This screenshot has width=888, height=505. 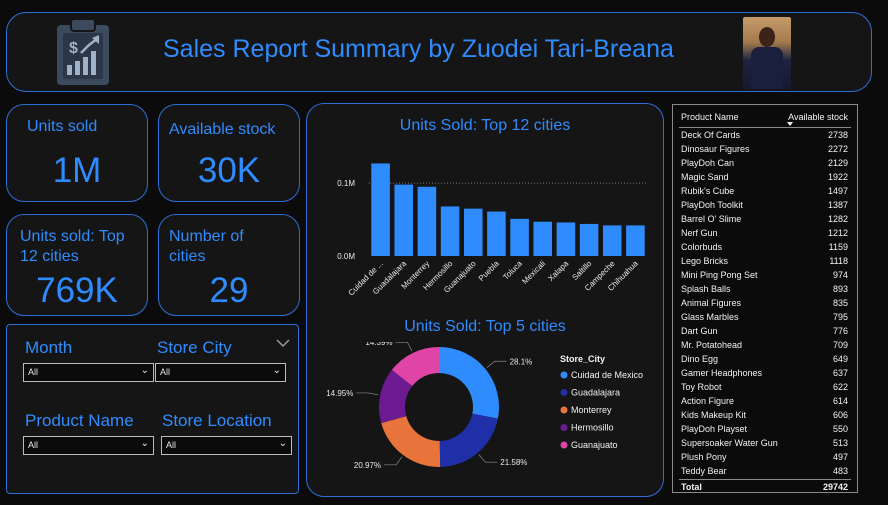 What do you see at coordinates (765, 290) in the screenshot?
I see `table-row: Splash Balls 893` at bounding box center [765, 290].